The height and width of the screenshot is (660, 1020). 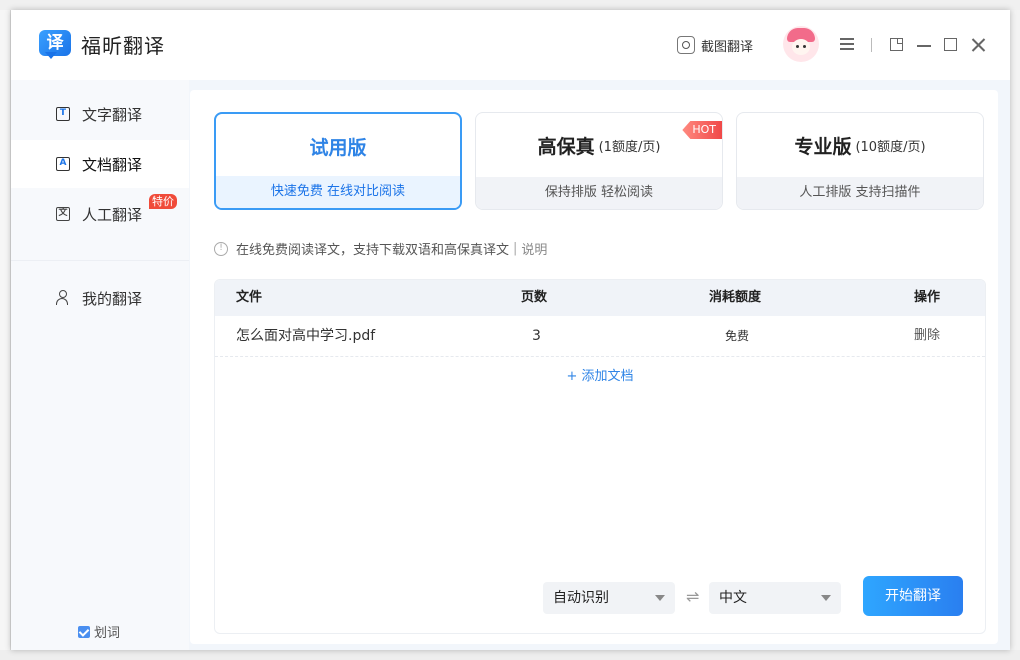 What do you see at coordinates (599, 193) in the screenshot?
I see `plan-desc: 保持排版 轻松阅读` at bounding box center [599, 193].